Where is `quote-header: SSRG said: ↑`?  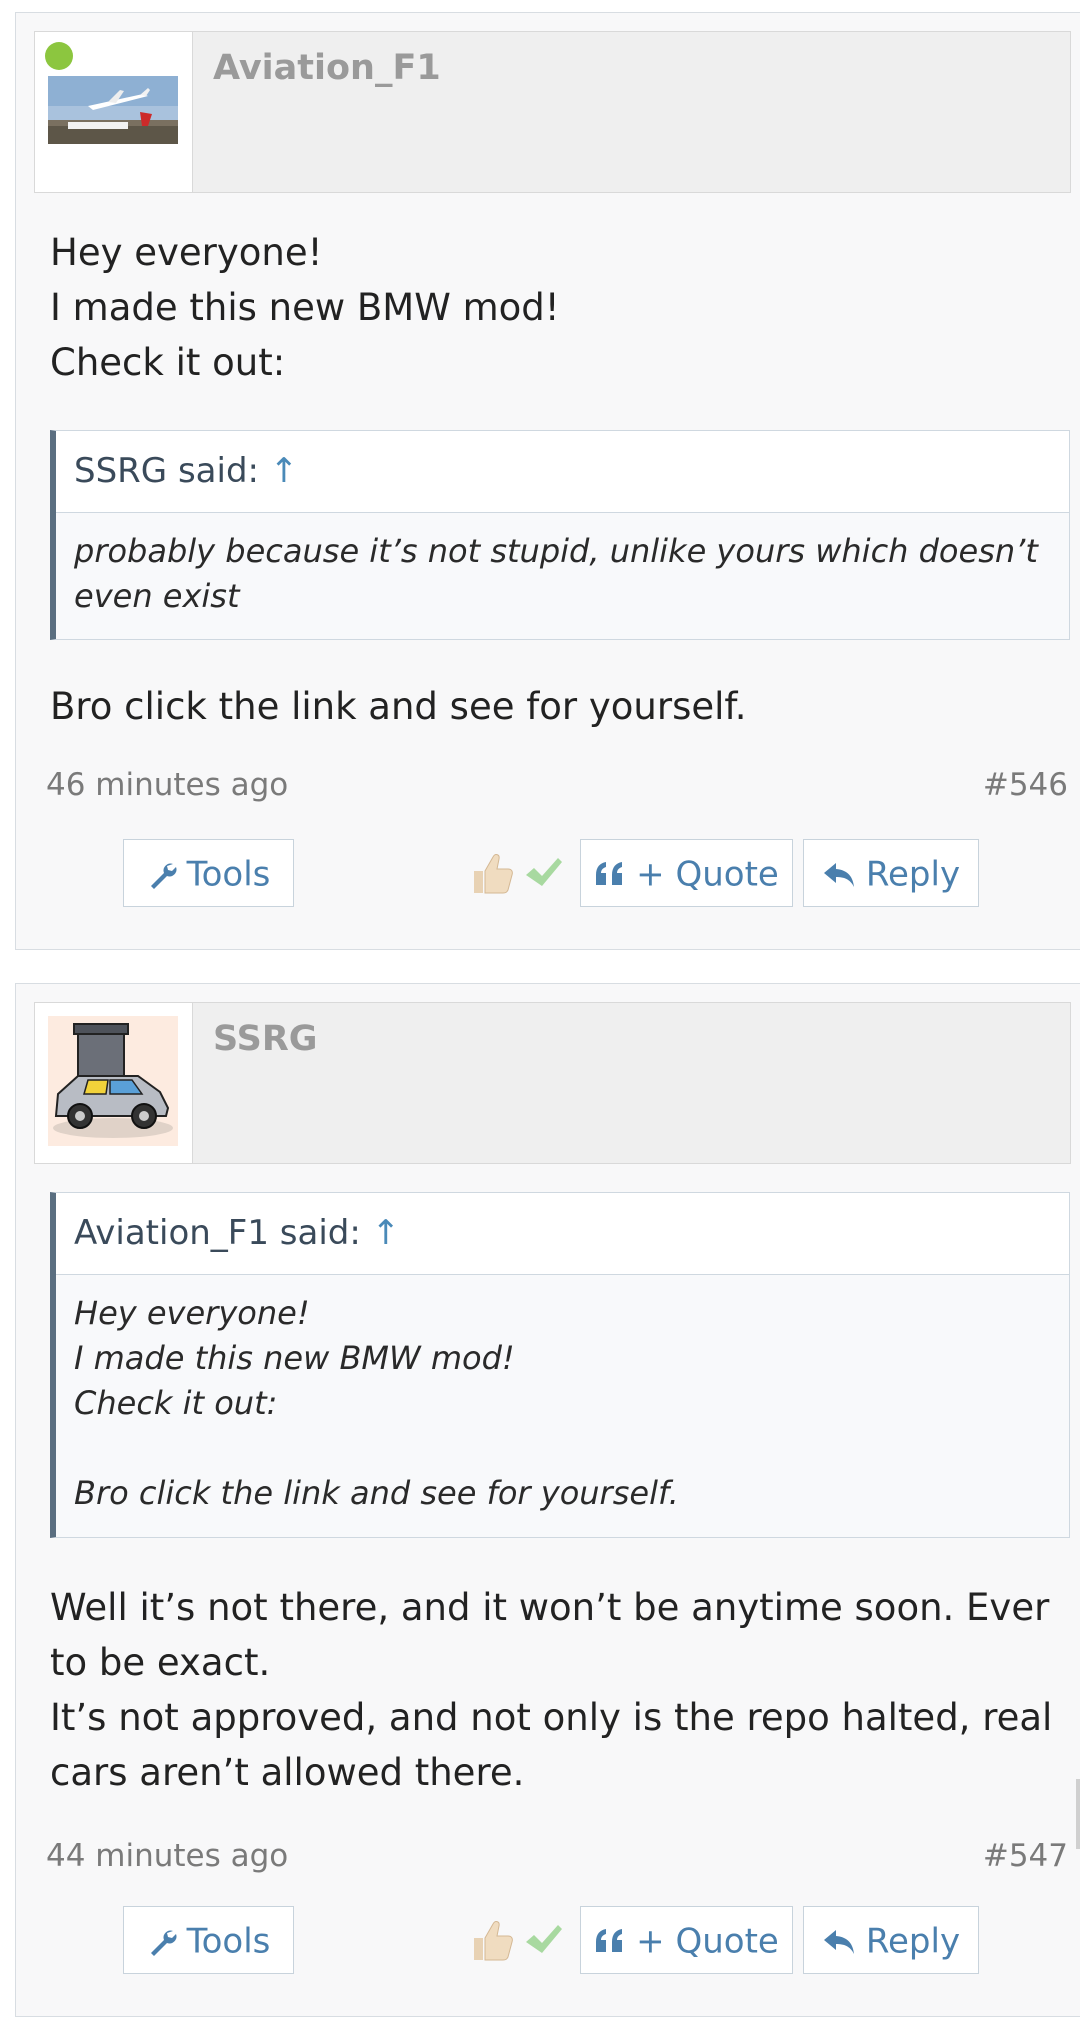
quote-header: SSRG said: ↑ is located at coordinates (562, 472).